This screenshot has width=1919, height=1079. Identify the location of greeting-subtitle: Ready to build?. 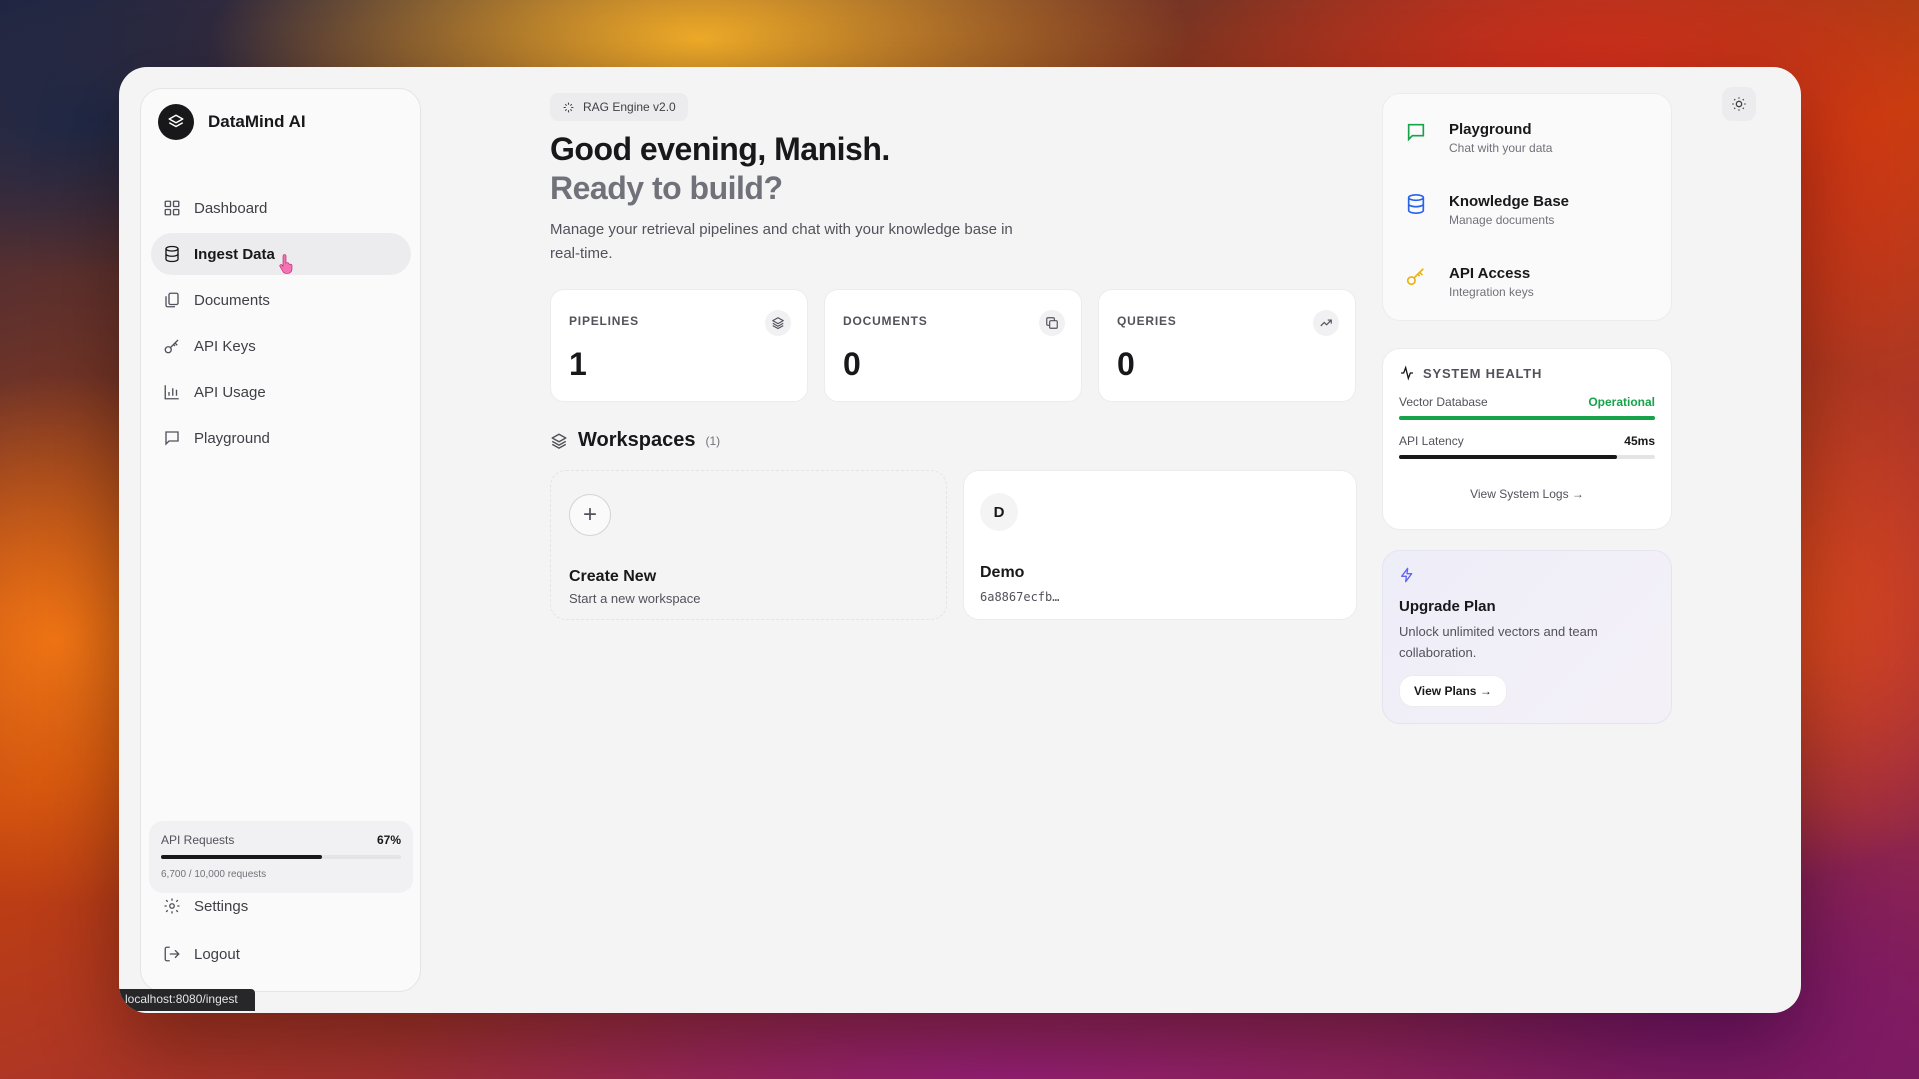
(666, 188).